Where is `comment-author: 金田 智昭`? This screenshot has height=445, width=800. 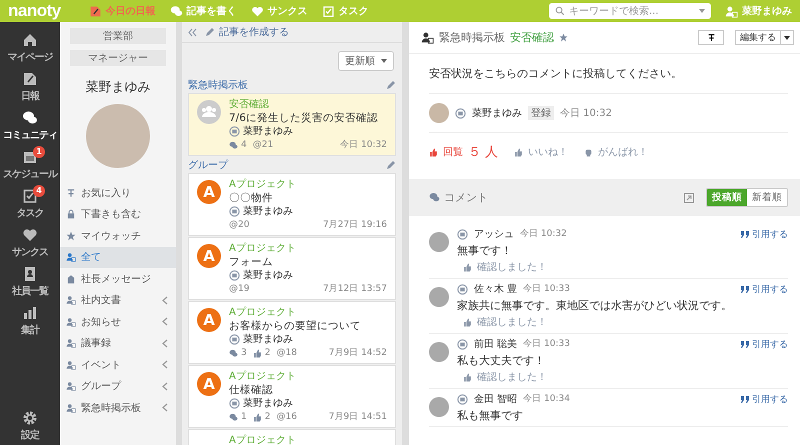 comment-author: 金田 智昭 is located at coordinates (496, 399).